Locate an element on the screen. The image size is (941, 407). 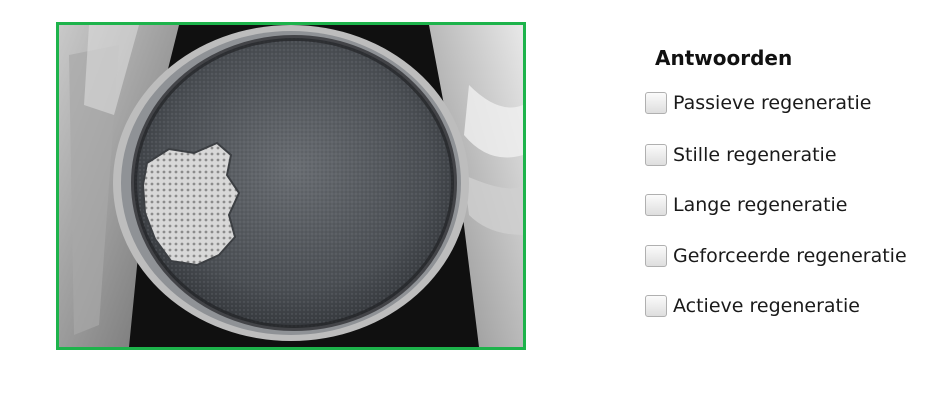
answer-option-label: Passieve regeneratie is located at coordinates (772, 103).